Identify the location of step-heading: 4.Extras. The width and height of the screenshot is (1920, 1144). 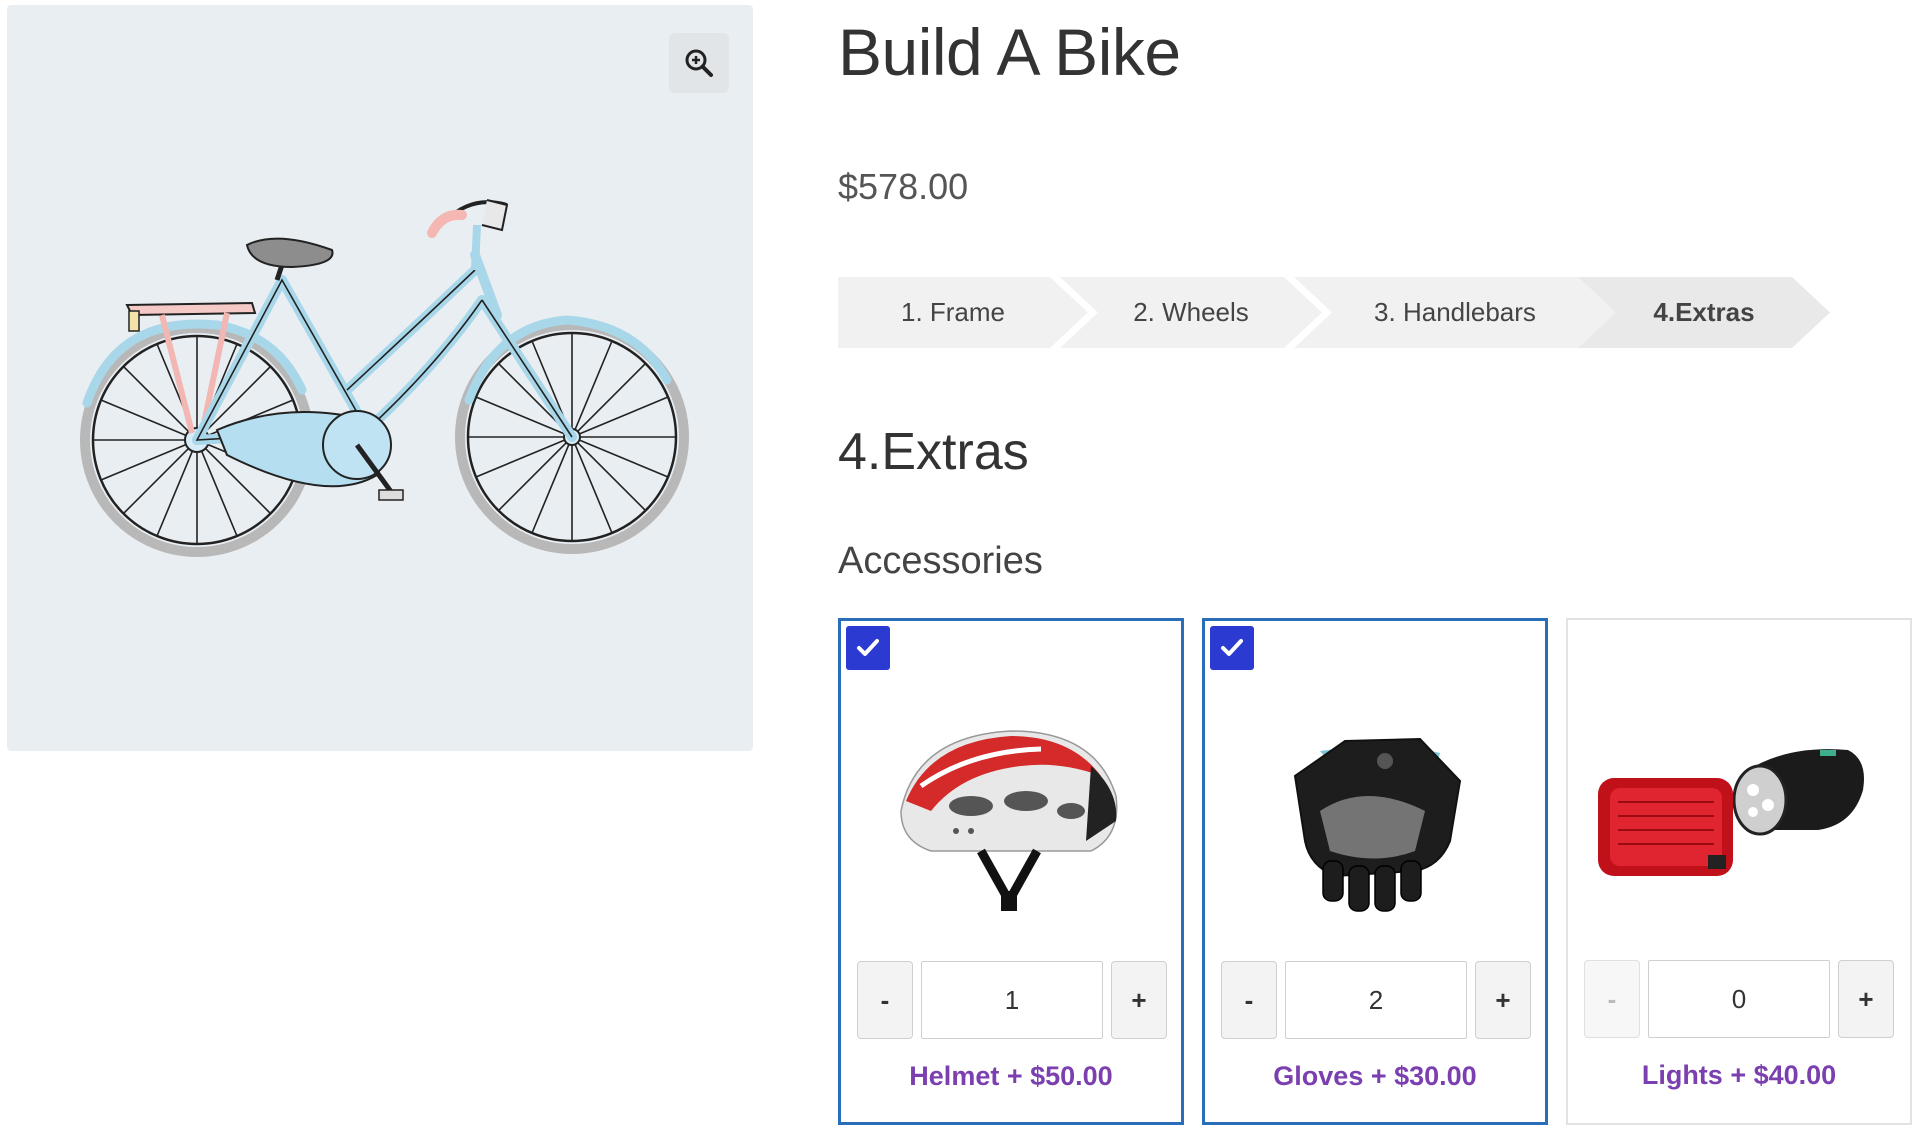
(933, 452).